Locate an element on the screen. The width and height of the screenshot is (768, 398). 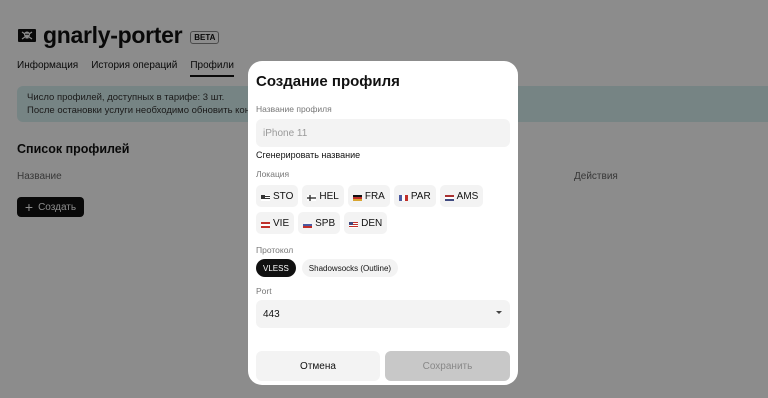
port-label: Port is located at coordinates (264, 291).